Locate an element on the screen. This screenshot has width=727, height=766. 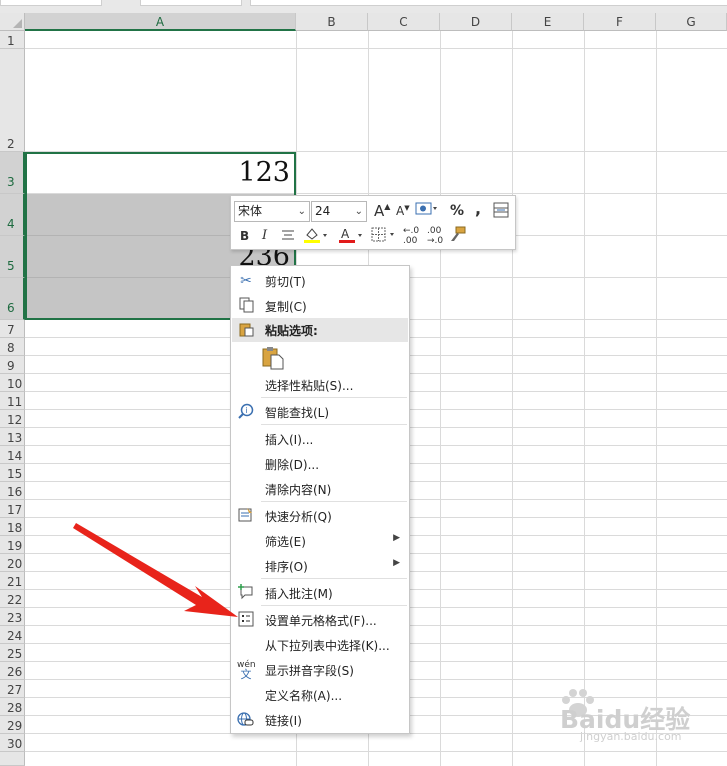
font-color-icon: A is located at coordinates (351, 237).